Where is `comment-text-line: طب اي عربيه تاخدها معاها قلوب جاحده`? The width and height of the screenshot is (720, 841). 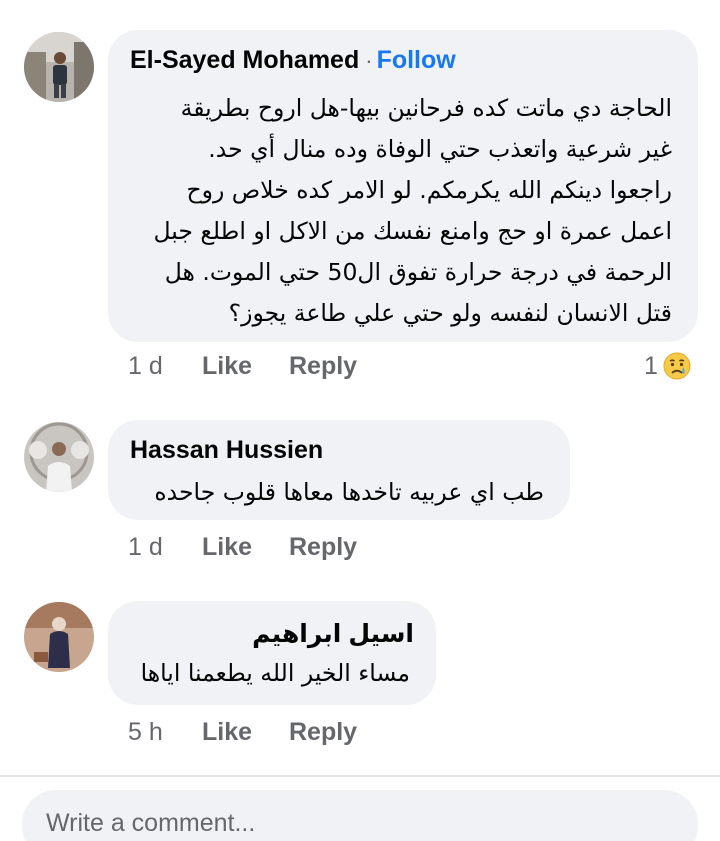 comment-text-line: طب اي عربيه تاخدها معاها قلوب جاحده is located at coordinates (349, 492).